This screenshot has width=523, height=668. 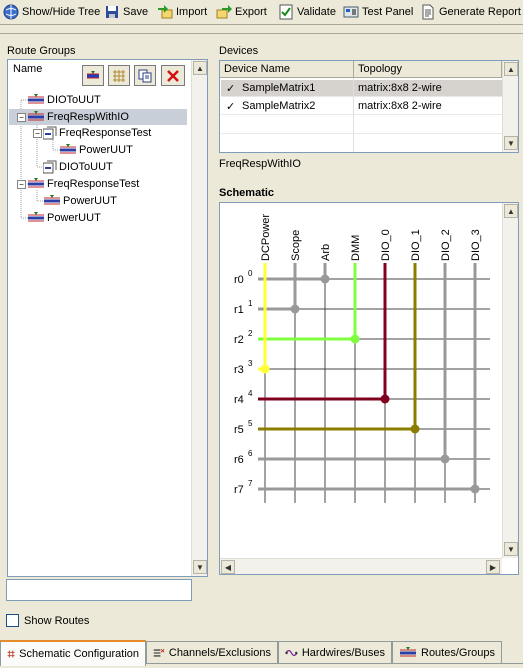 What do you see at coordinates (239, 400) in the screenshot?
I see `row-label: r4` at bounding box center [239, 400].